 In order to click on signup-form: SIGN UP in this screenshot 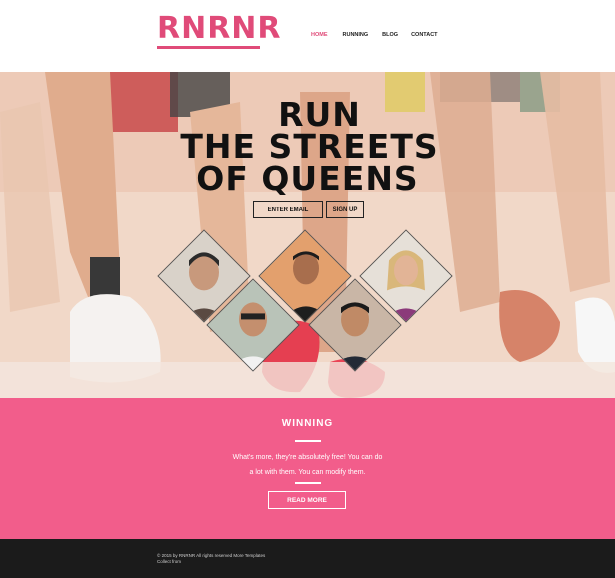, I will do `click(308, 209)`.